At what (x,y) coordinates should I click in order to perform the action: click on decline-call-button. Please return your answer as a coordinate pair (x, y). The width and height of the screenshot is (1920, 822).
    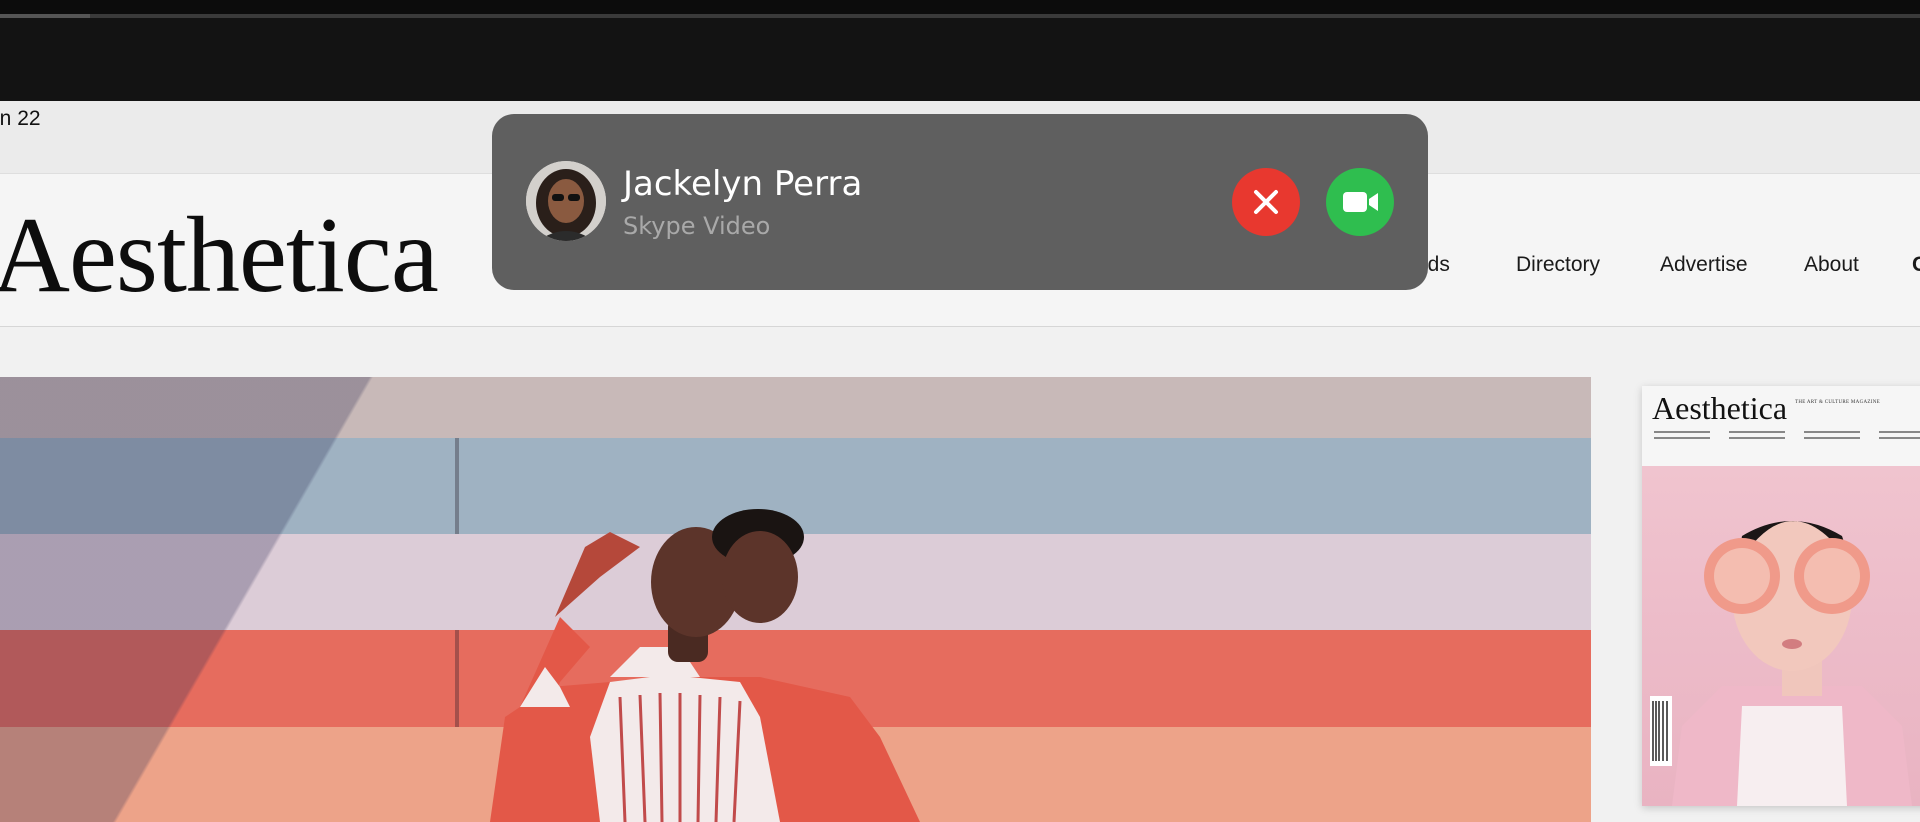
    Looking at the image, I should click on (1266, 202).